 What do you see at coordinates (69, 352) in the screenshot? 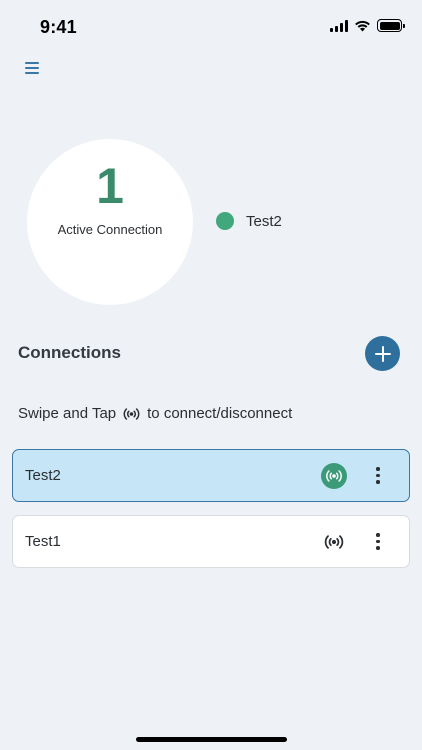
I see `connections-title: Connections` at bounding box center [69, 352].